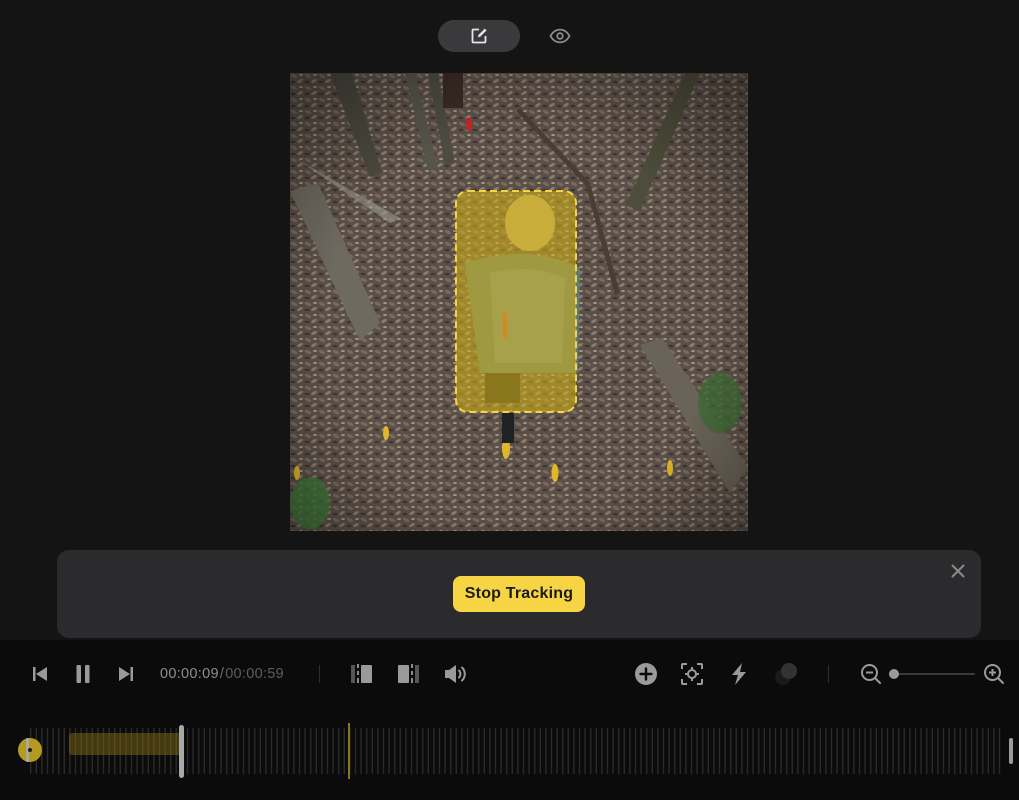  What do you see at coordinates (646, 674) in the screenshot?
I see `add-button` at bounding box center [646, 674].